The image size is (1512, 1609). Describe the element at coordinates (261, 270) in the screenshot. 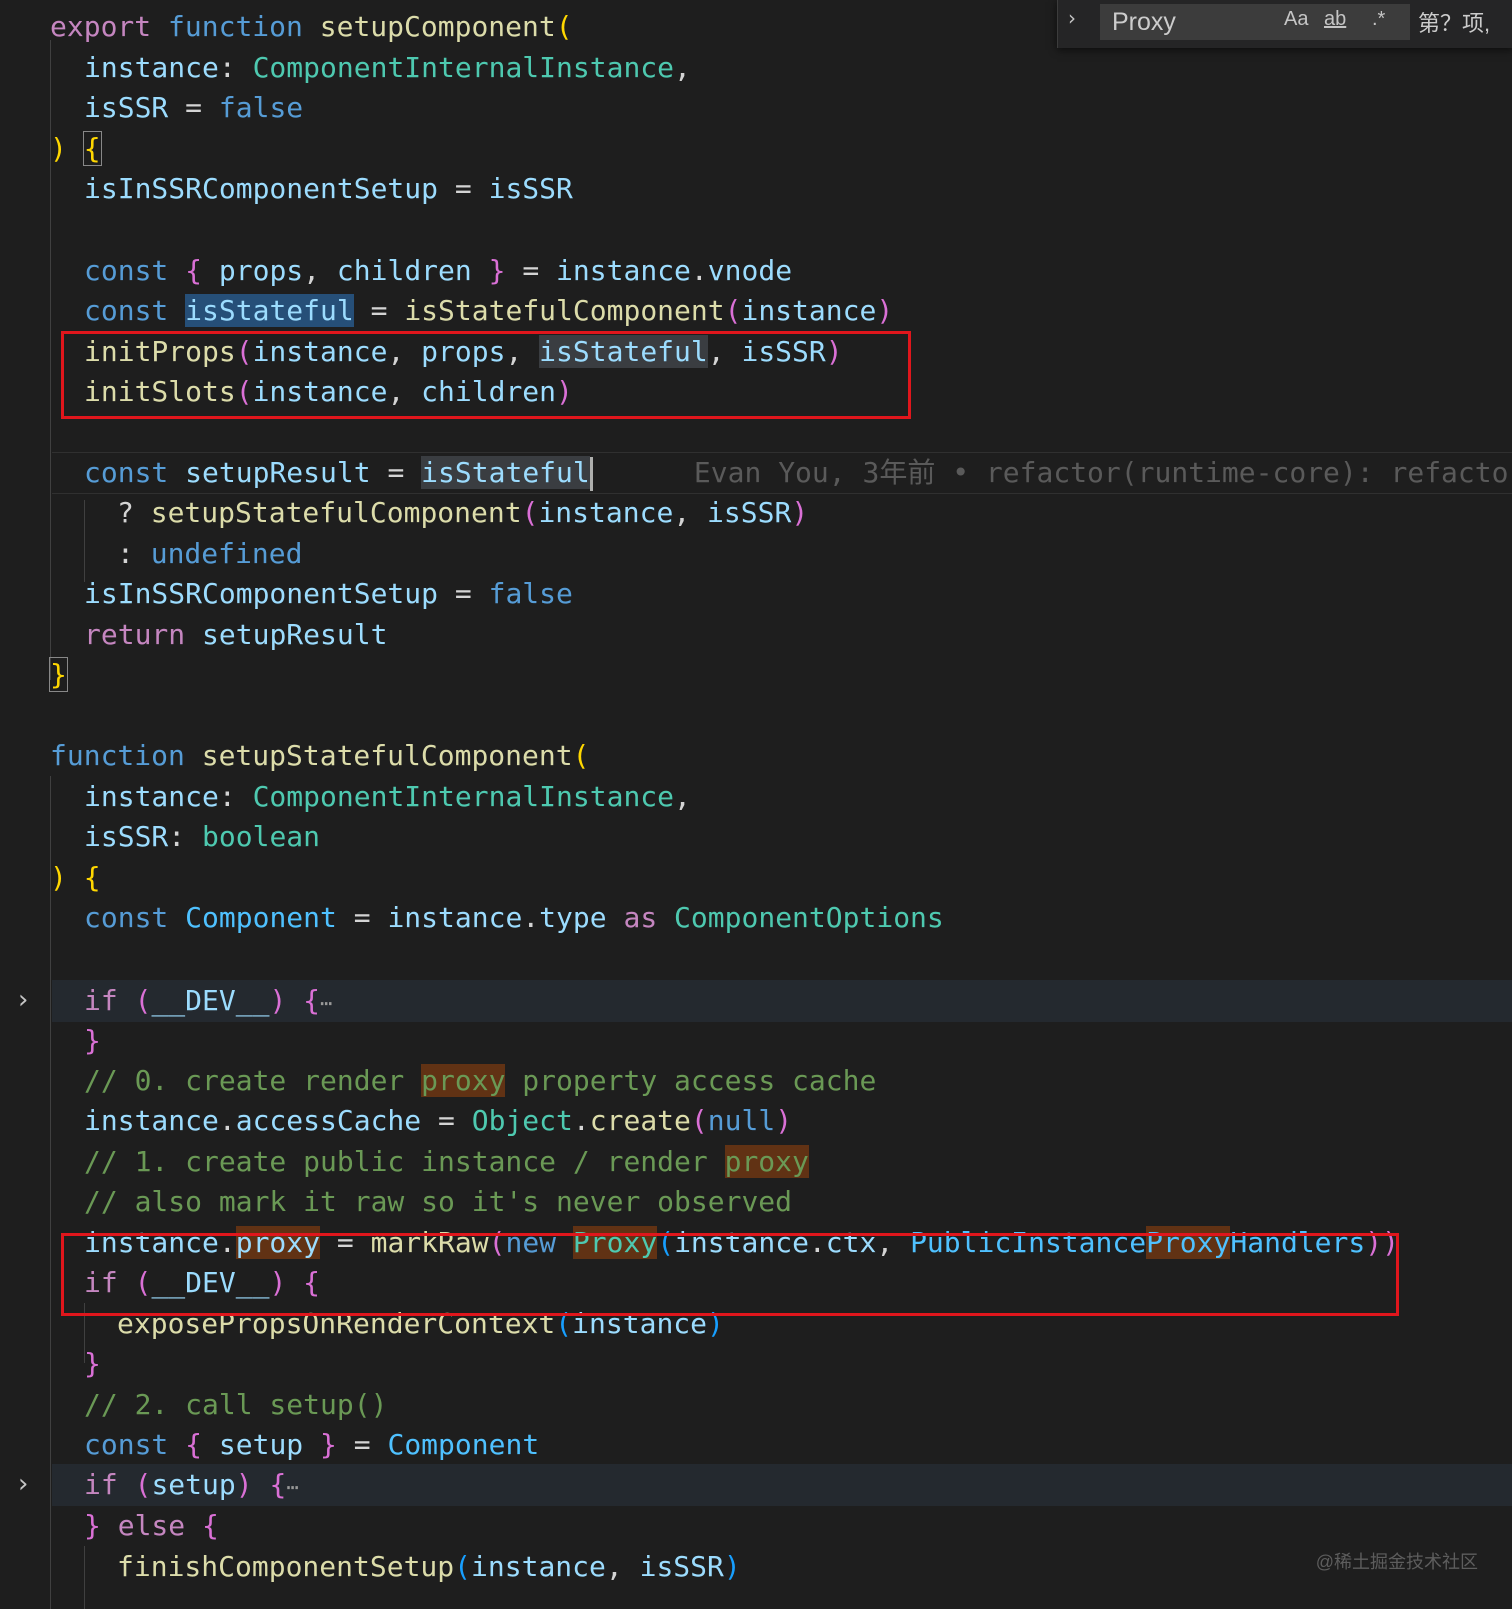

I see `variable: props` at that location.